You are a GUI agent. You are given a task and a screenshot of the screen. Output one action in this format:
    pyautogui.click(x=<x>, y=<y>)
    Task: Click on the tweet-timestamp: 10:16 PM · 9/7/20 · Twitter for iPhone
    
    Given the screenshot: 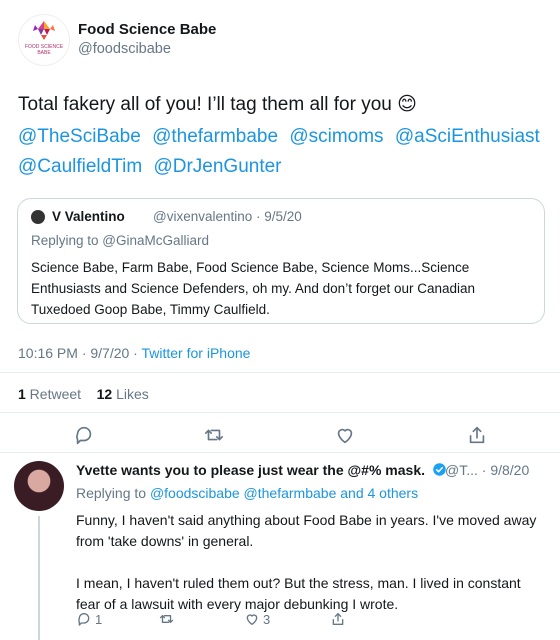 What is the action you would take?
    pyautogui.click(x=134, y=353)
    